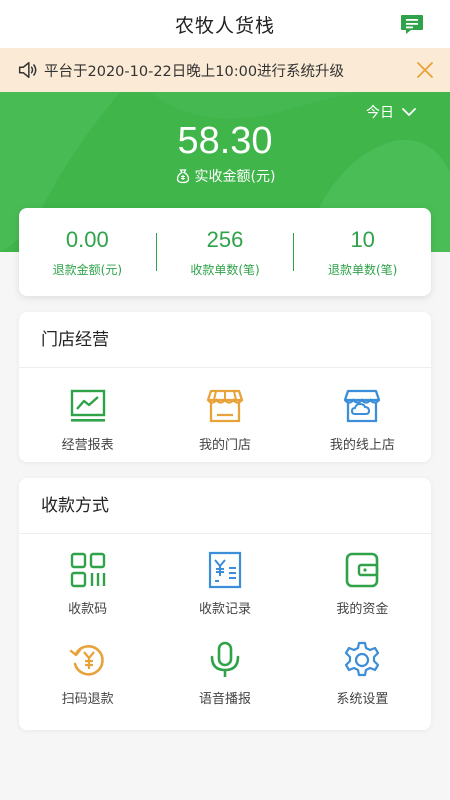  Describe the element at coordinates (362, 570) in the screenshot. I see `wallet-icon` at that location.